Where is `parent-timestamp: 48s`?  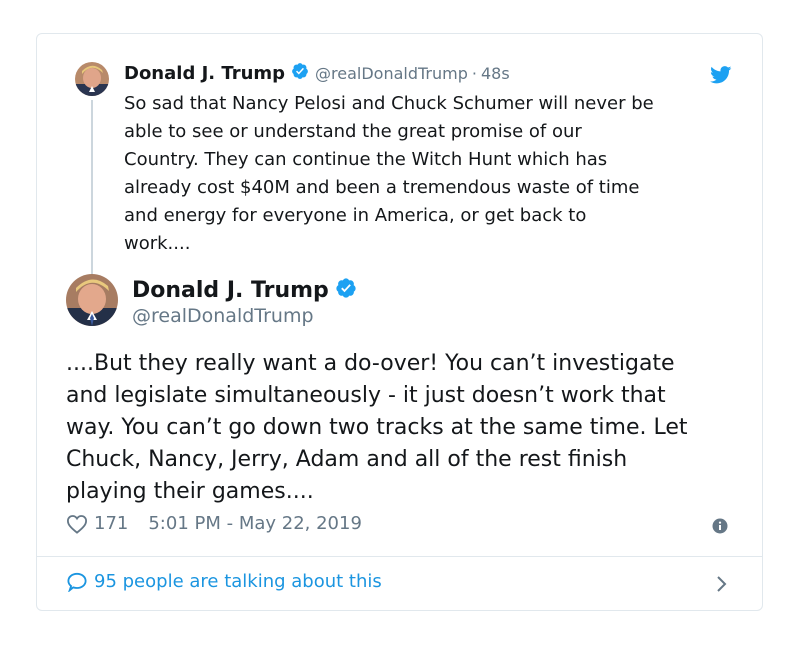
parent-timestamp: 48s is located at coordinates (495, 73).